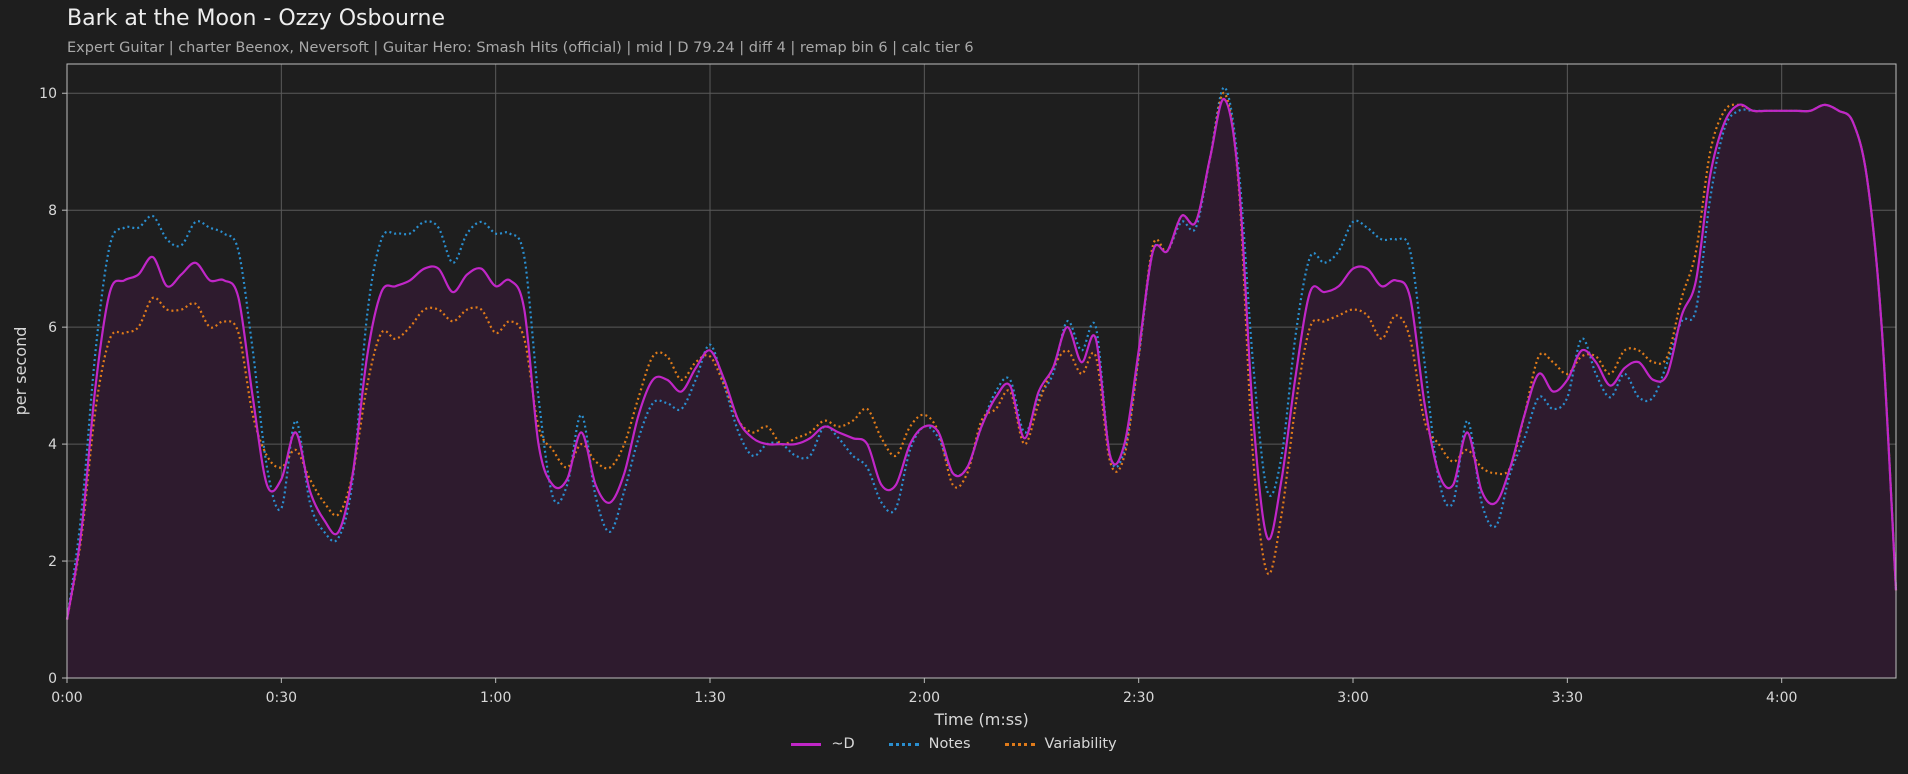 The height and width of the screenshot is (774, 1908). I want to click on x-axis-label: Time (m:ss), so click(980, 719).